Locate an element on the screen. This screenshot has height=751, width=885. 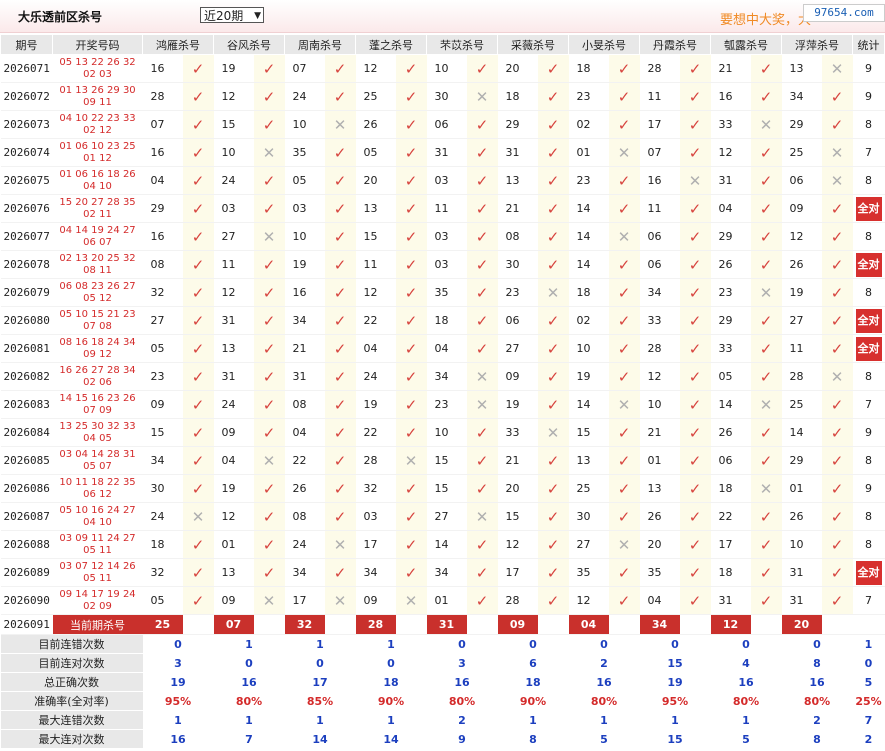
row-stat: 9 is located at coordinates (868, 68).